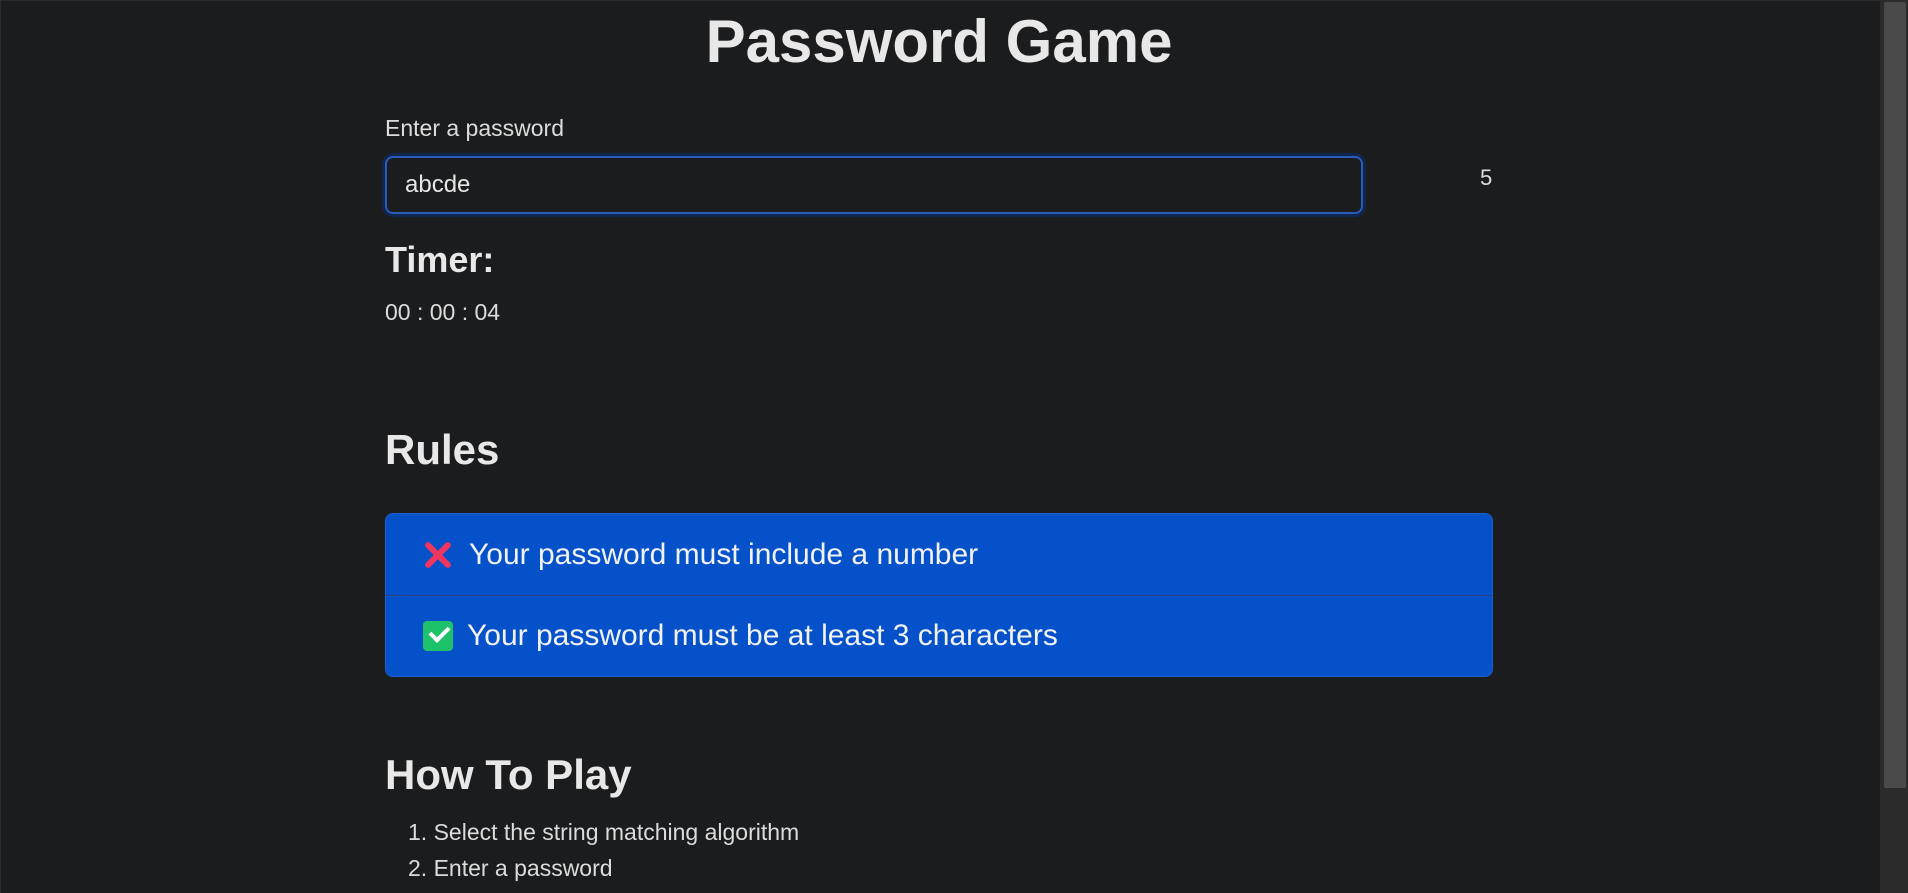 The height and width of the screenshot is (893, 1908). What do you see at coordinates (508, 774) in the screenshot?
I see `how-to-play-heading: How To Play` at bounding box center [508, 774].